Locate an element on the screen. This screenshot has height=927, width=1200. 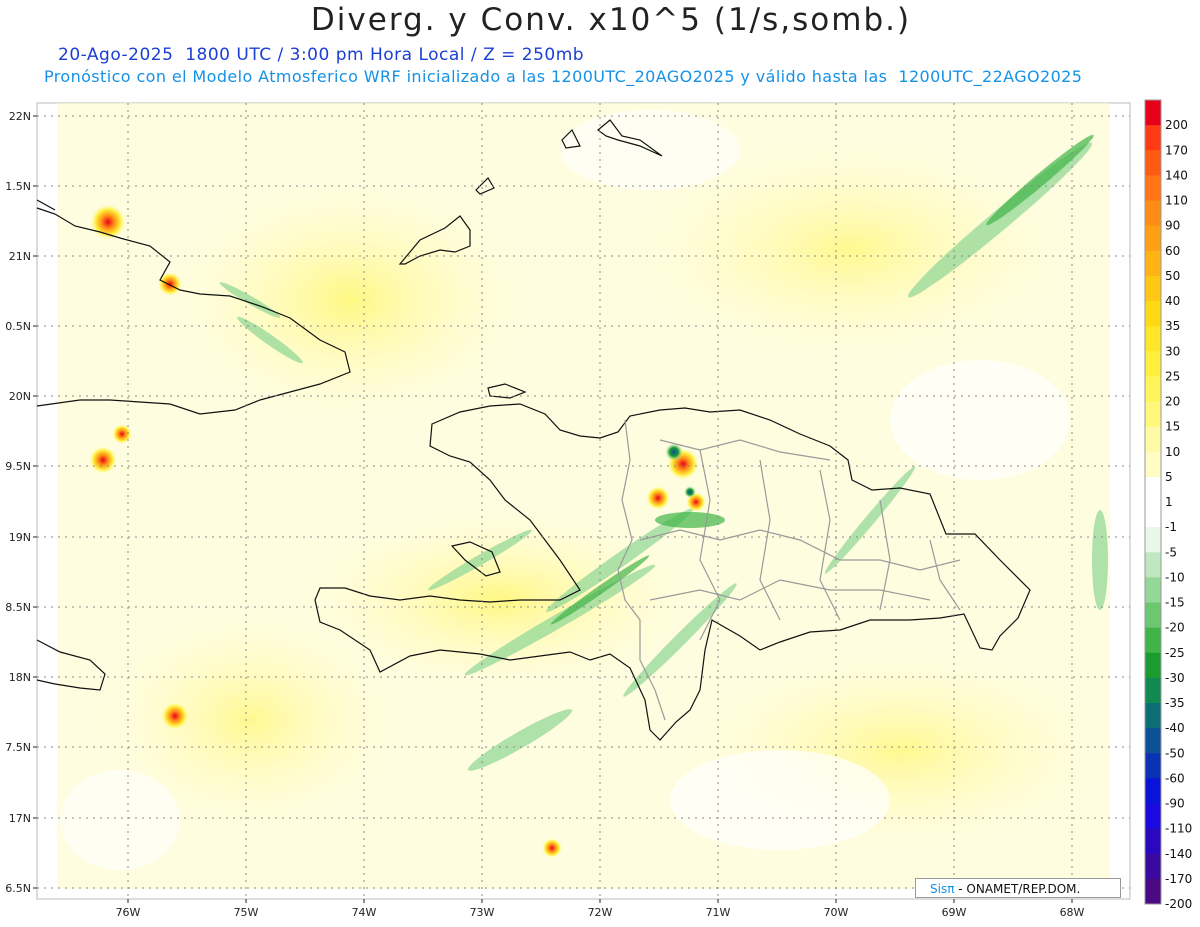
lon-label: 73W is located at coordinates (482, 912).